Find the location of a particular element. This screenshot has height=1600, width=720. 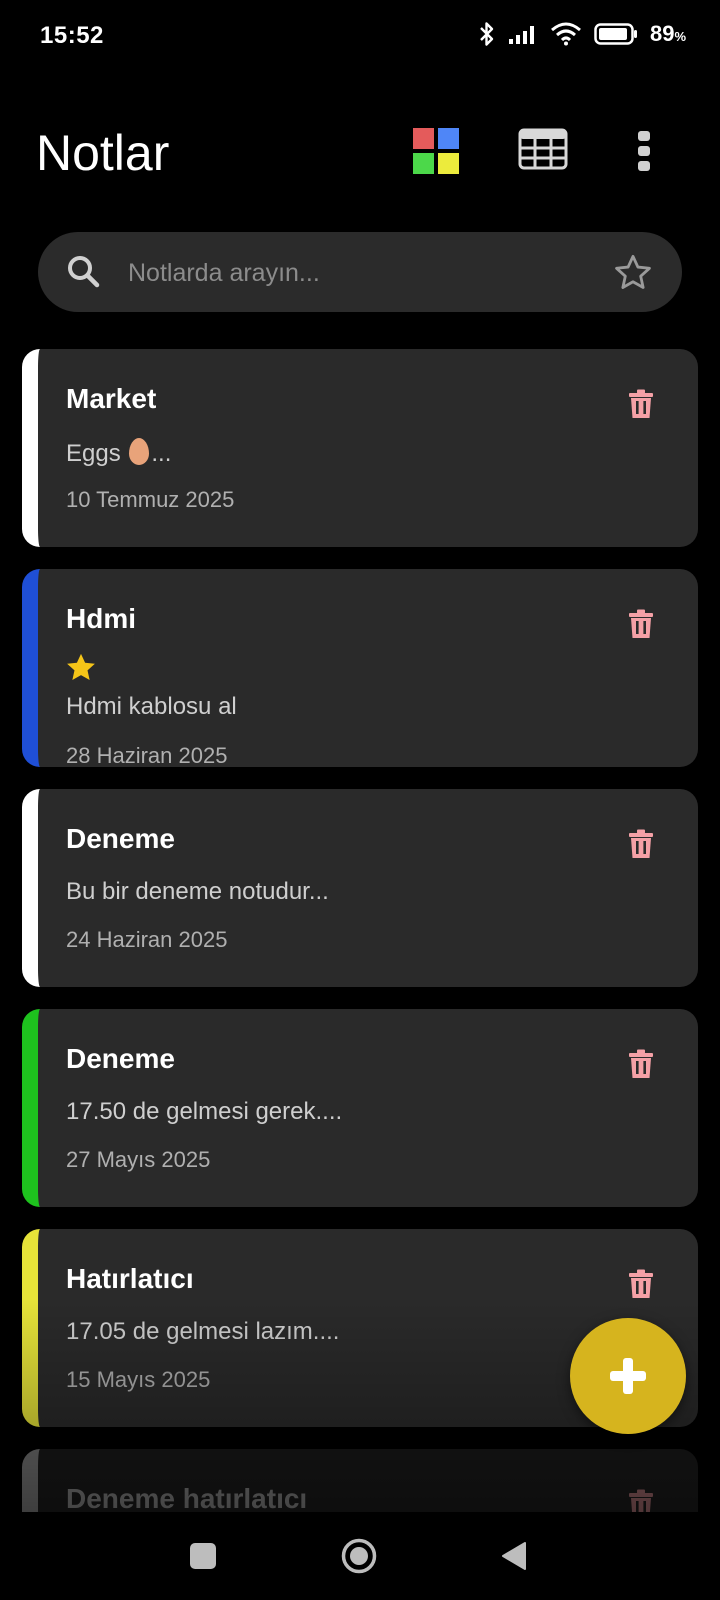

system-nav-bar is located at coordinates (360, 1556).